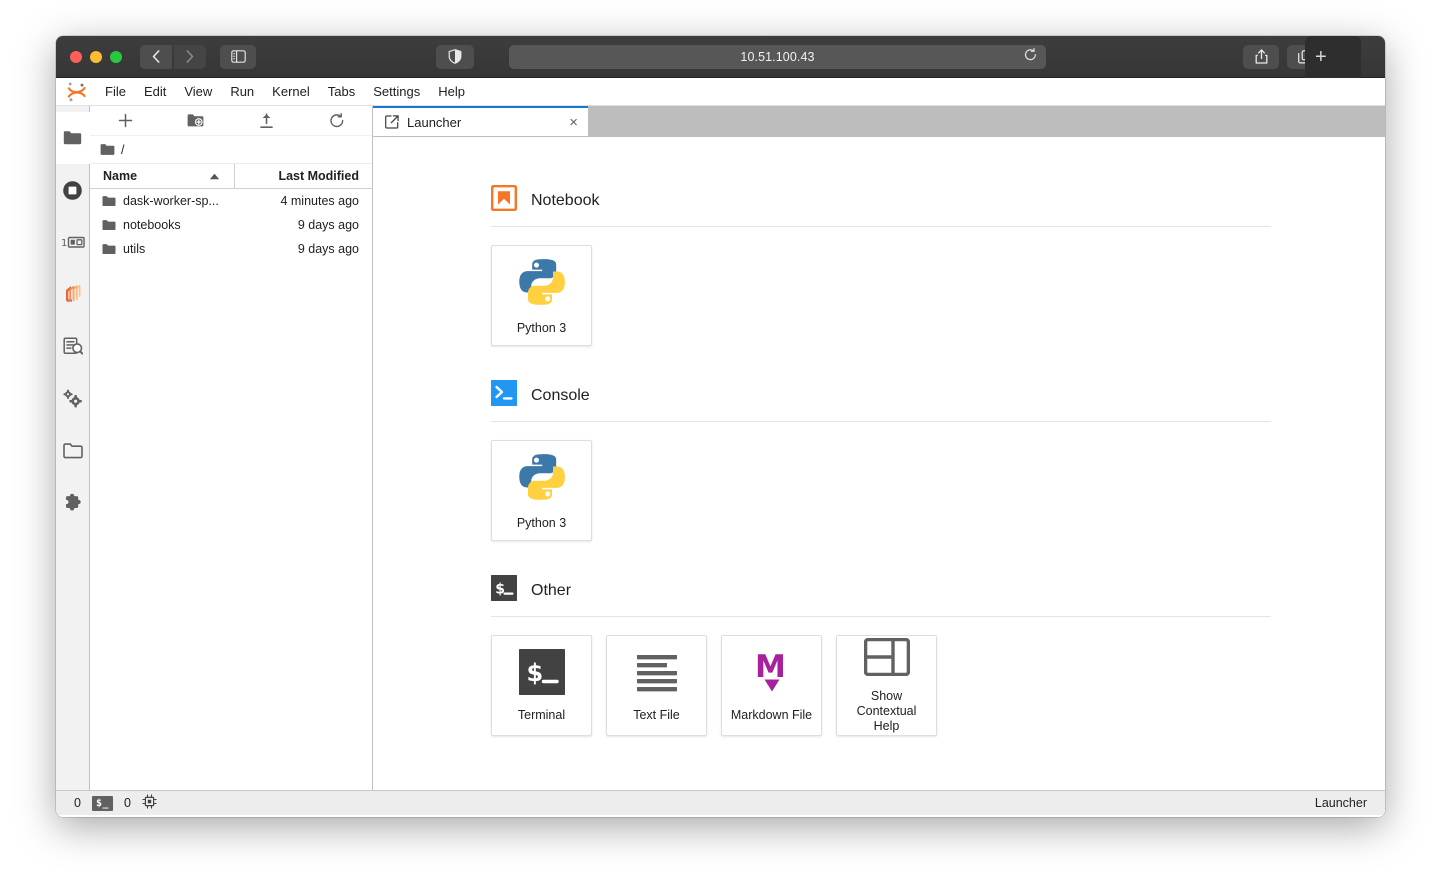 The image size is (1441, 889). I want to click on tab-label: Launcher, so click(434, 122).